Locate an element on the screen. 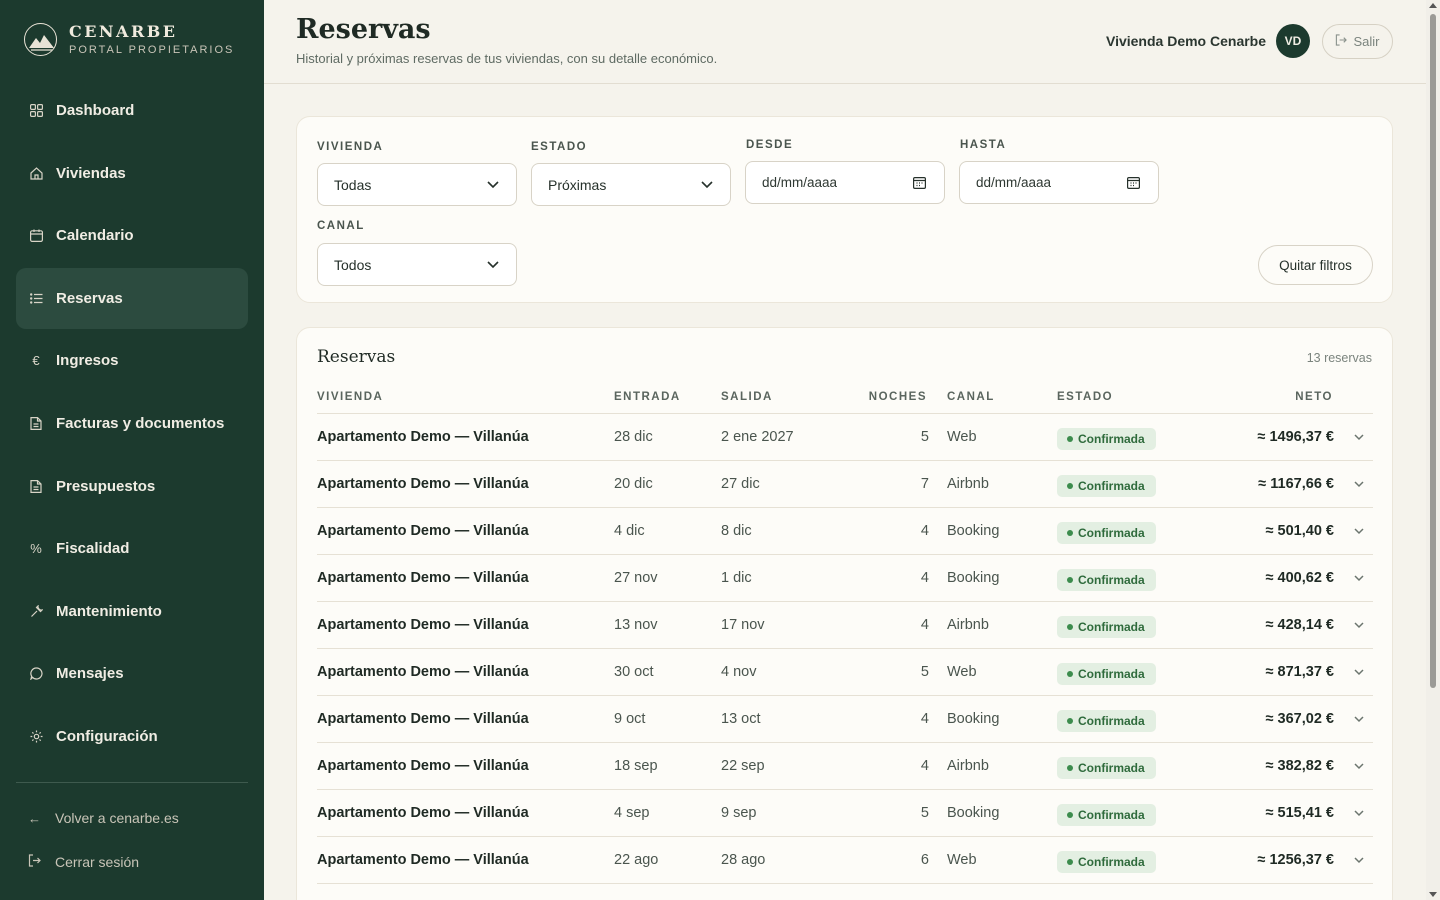  hasta-date-placeholder: dd/mm/aaaa is located at coordinates (1014, 182).